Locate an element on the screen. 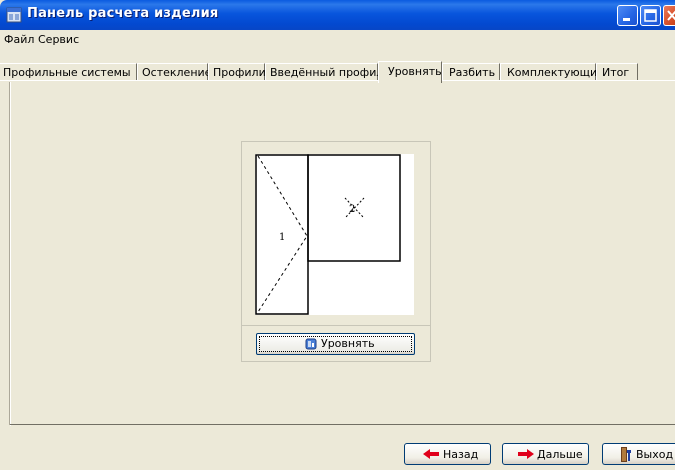  back-button: Назад is located at coordinates (447, 454).